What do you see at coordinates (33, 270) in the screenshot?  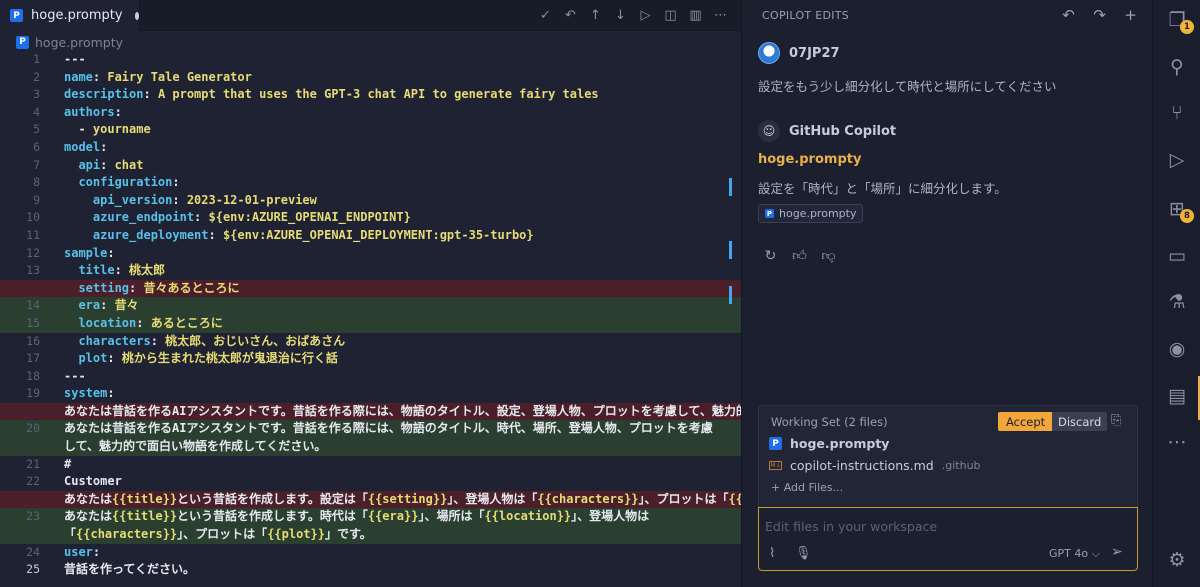 I see `line-number: 13` at bounding box center [33, 270].